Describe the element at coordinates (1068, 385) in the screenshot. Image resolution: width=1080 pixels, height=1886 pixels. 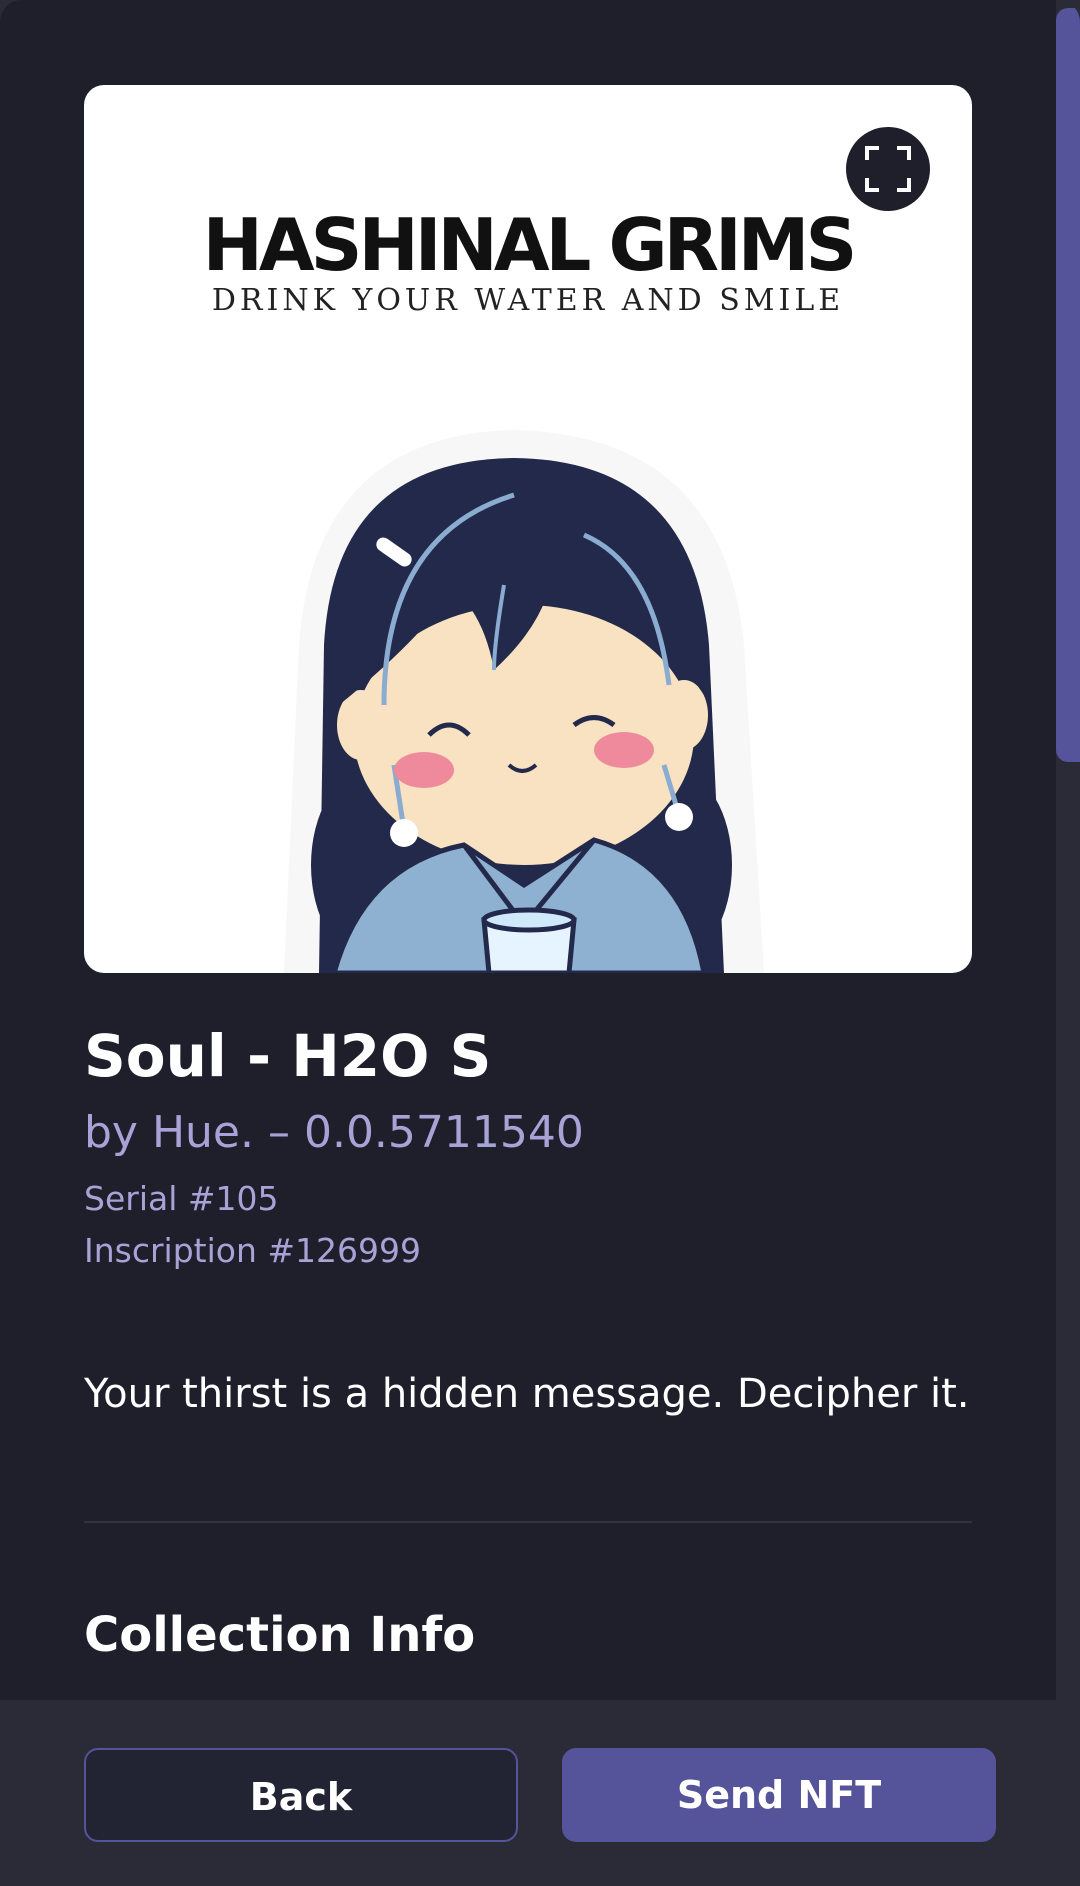
I see `scrollbar-thumb` at that location.